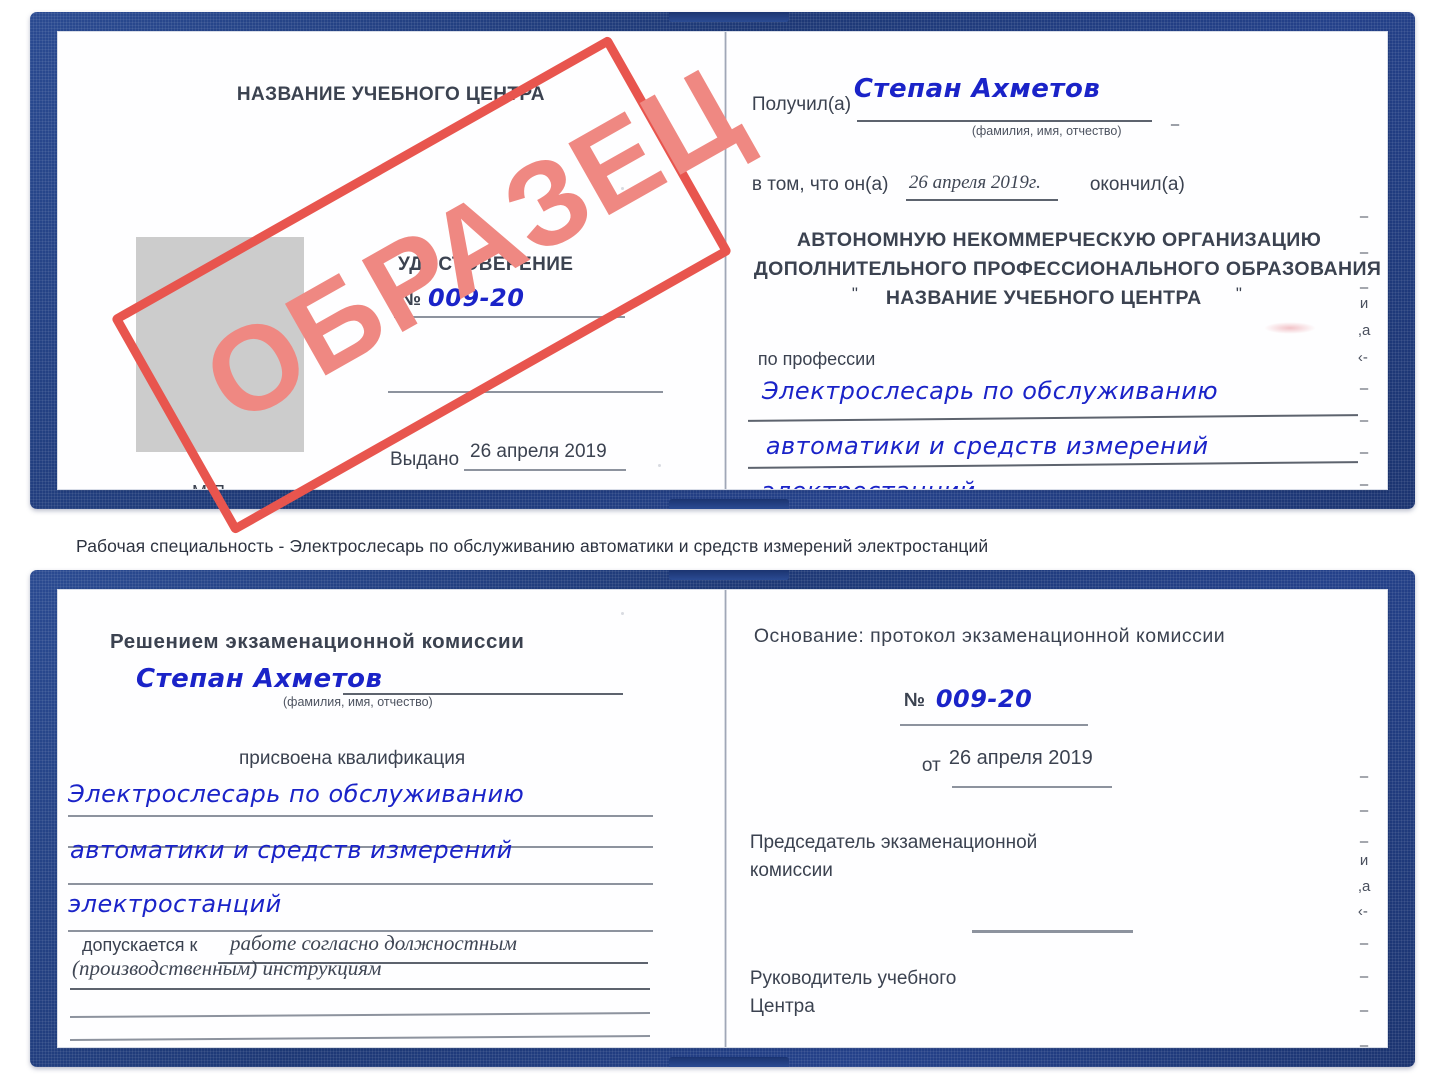 The image size is (1448, 1085). Describe the element at coordinates (729, 17) in the screenshot. I see `spine-top-tab` at that location.